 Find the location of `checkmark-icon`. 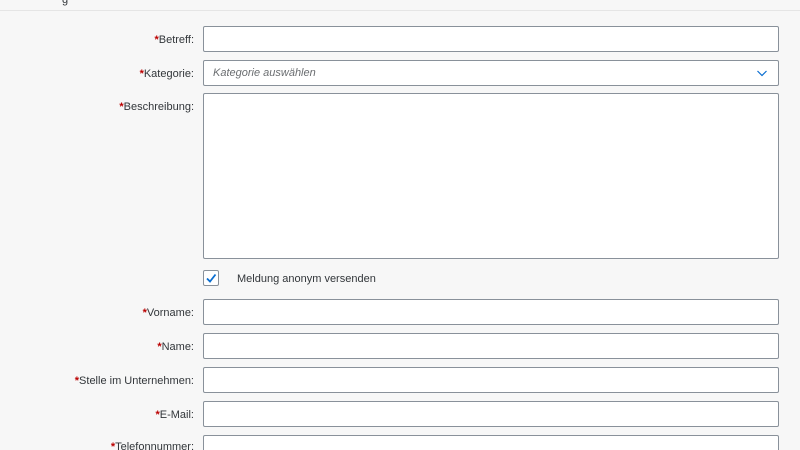

checkmark-icon is located at coordinates (211, 278).